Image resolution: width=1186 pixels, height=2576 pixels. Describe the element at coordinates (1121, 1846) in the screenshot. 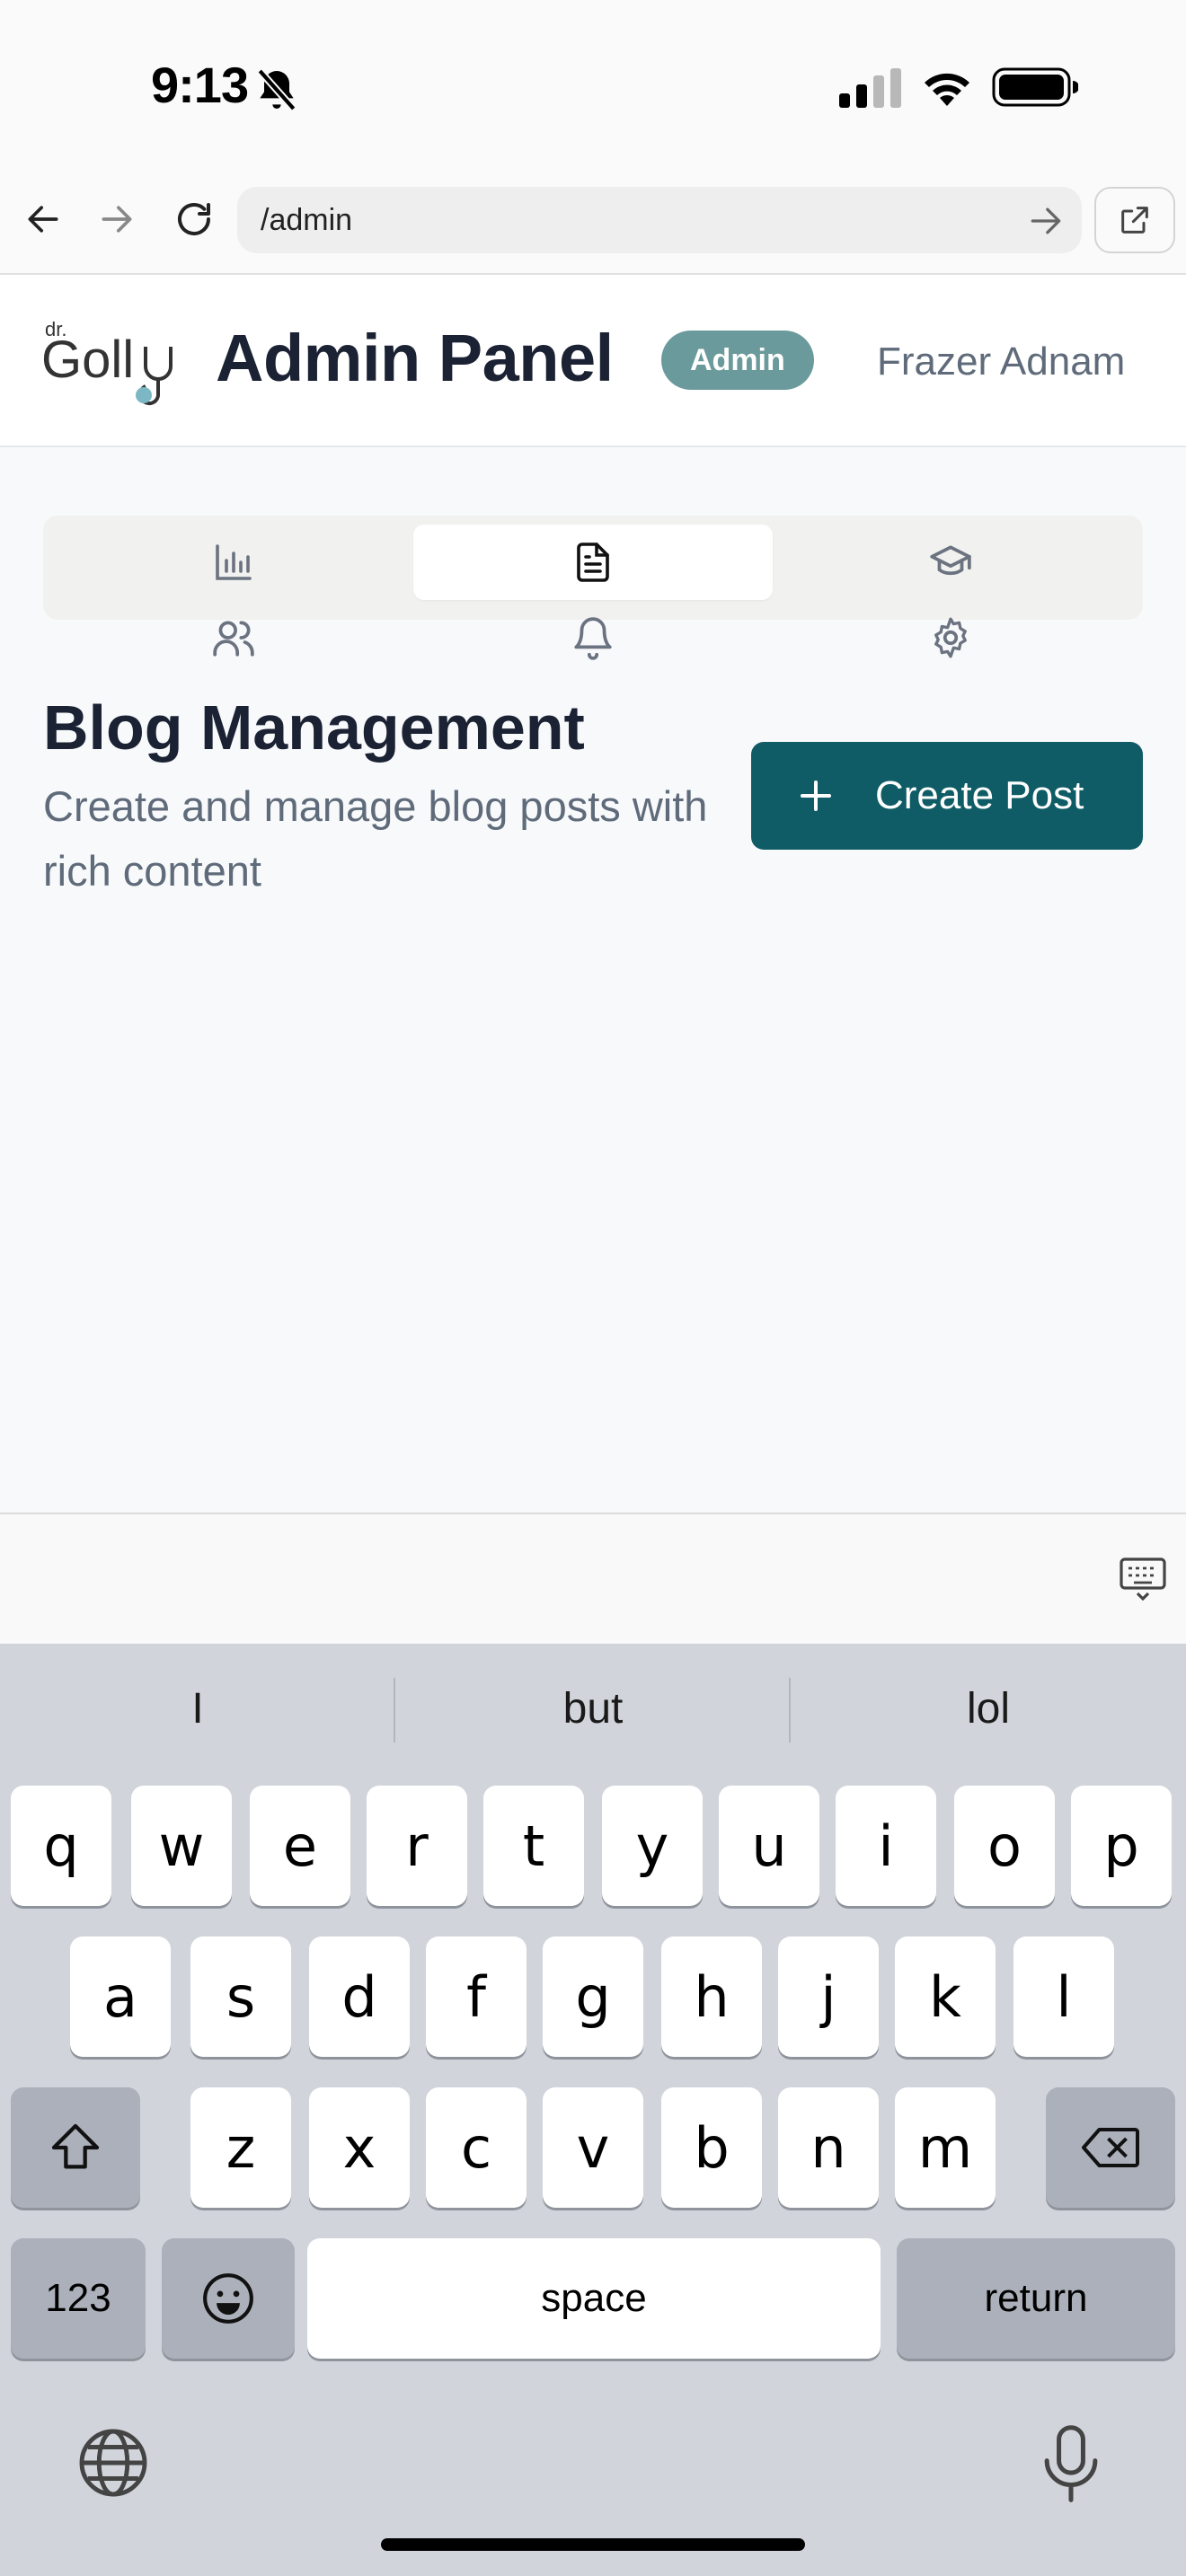

I see `key-p: p` at that location.